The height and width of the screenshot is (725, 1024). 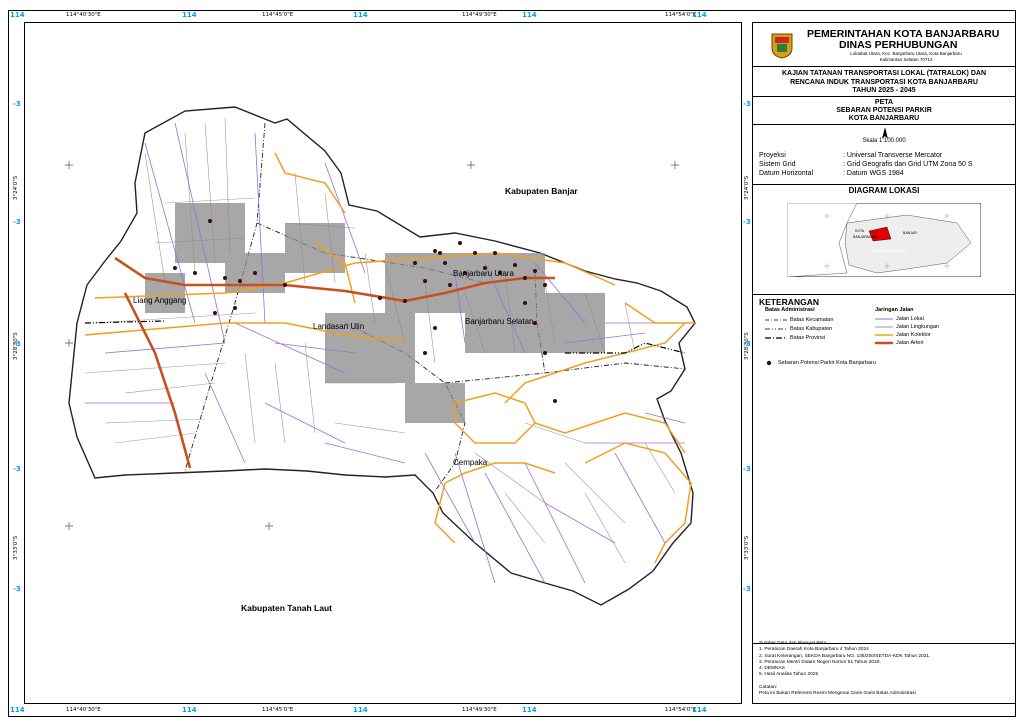 I want to click on legend-jalan-lokal-label: Jalan Lokal, so click(x=910, y=319).